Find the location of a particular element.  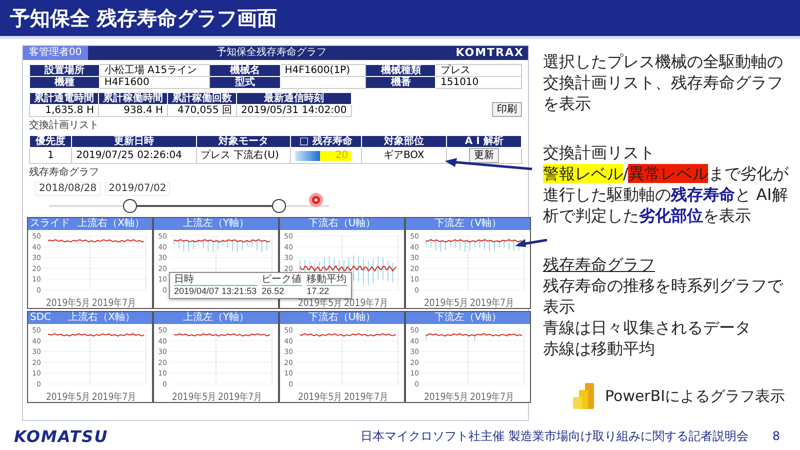

table-header: 設置場所 is located at coordinates (65, 70).